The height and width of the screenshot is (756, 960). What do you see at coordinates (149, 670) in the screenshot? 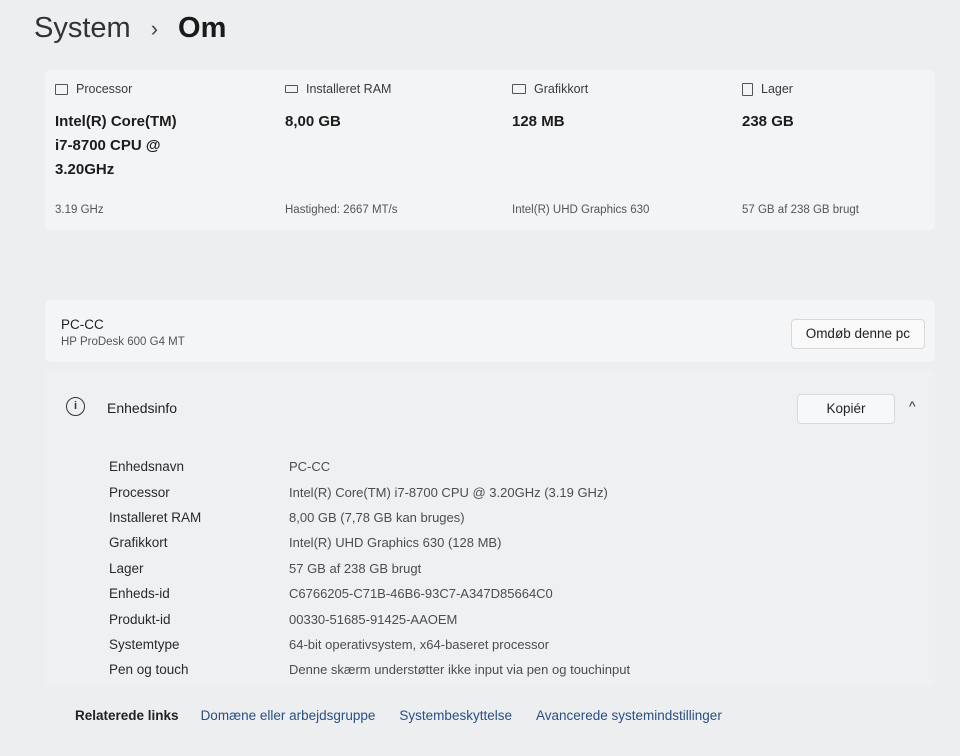
I see `row-label: Pen og touch` at bounding box center [149, 670].